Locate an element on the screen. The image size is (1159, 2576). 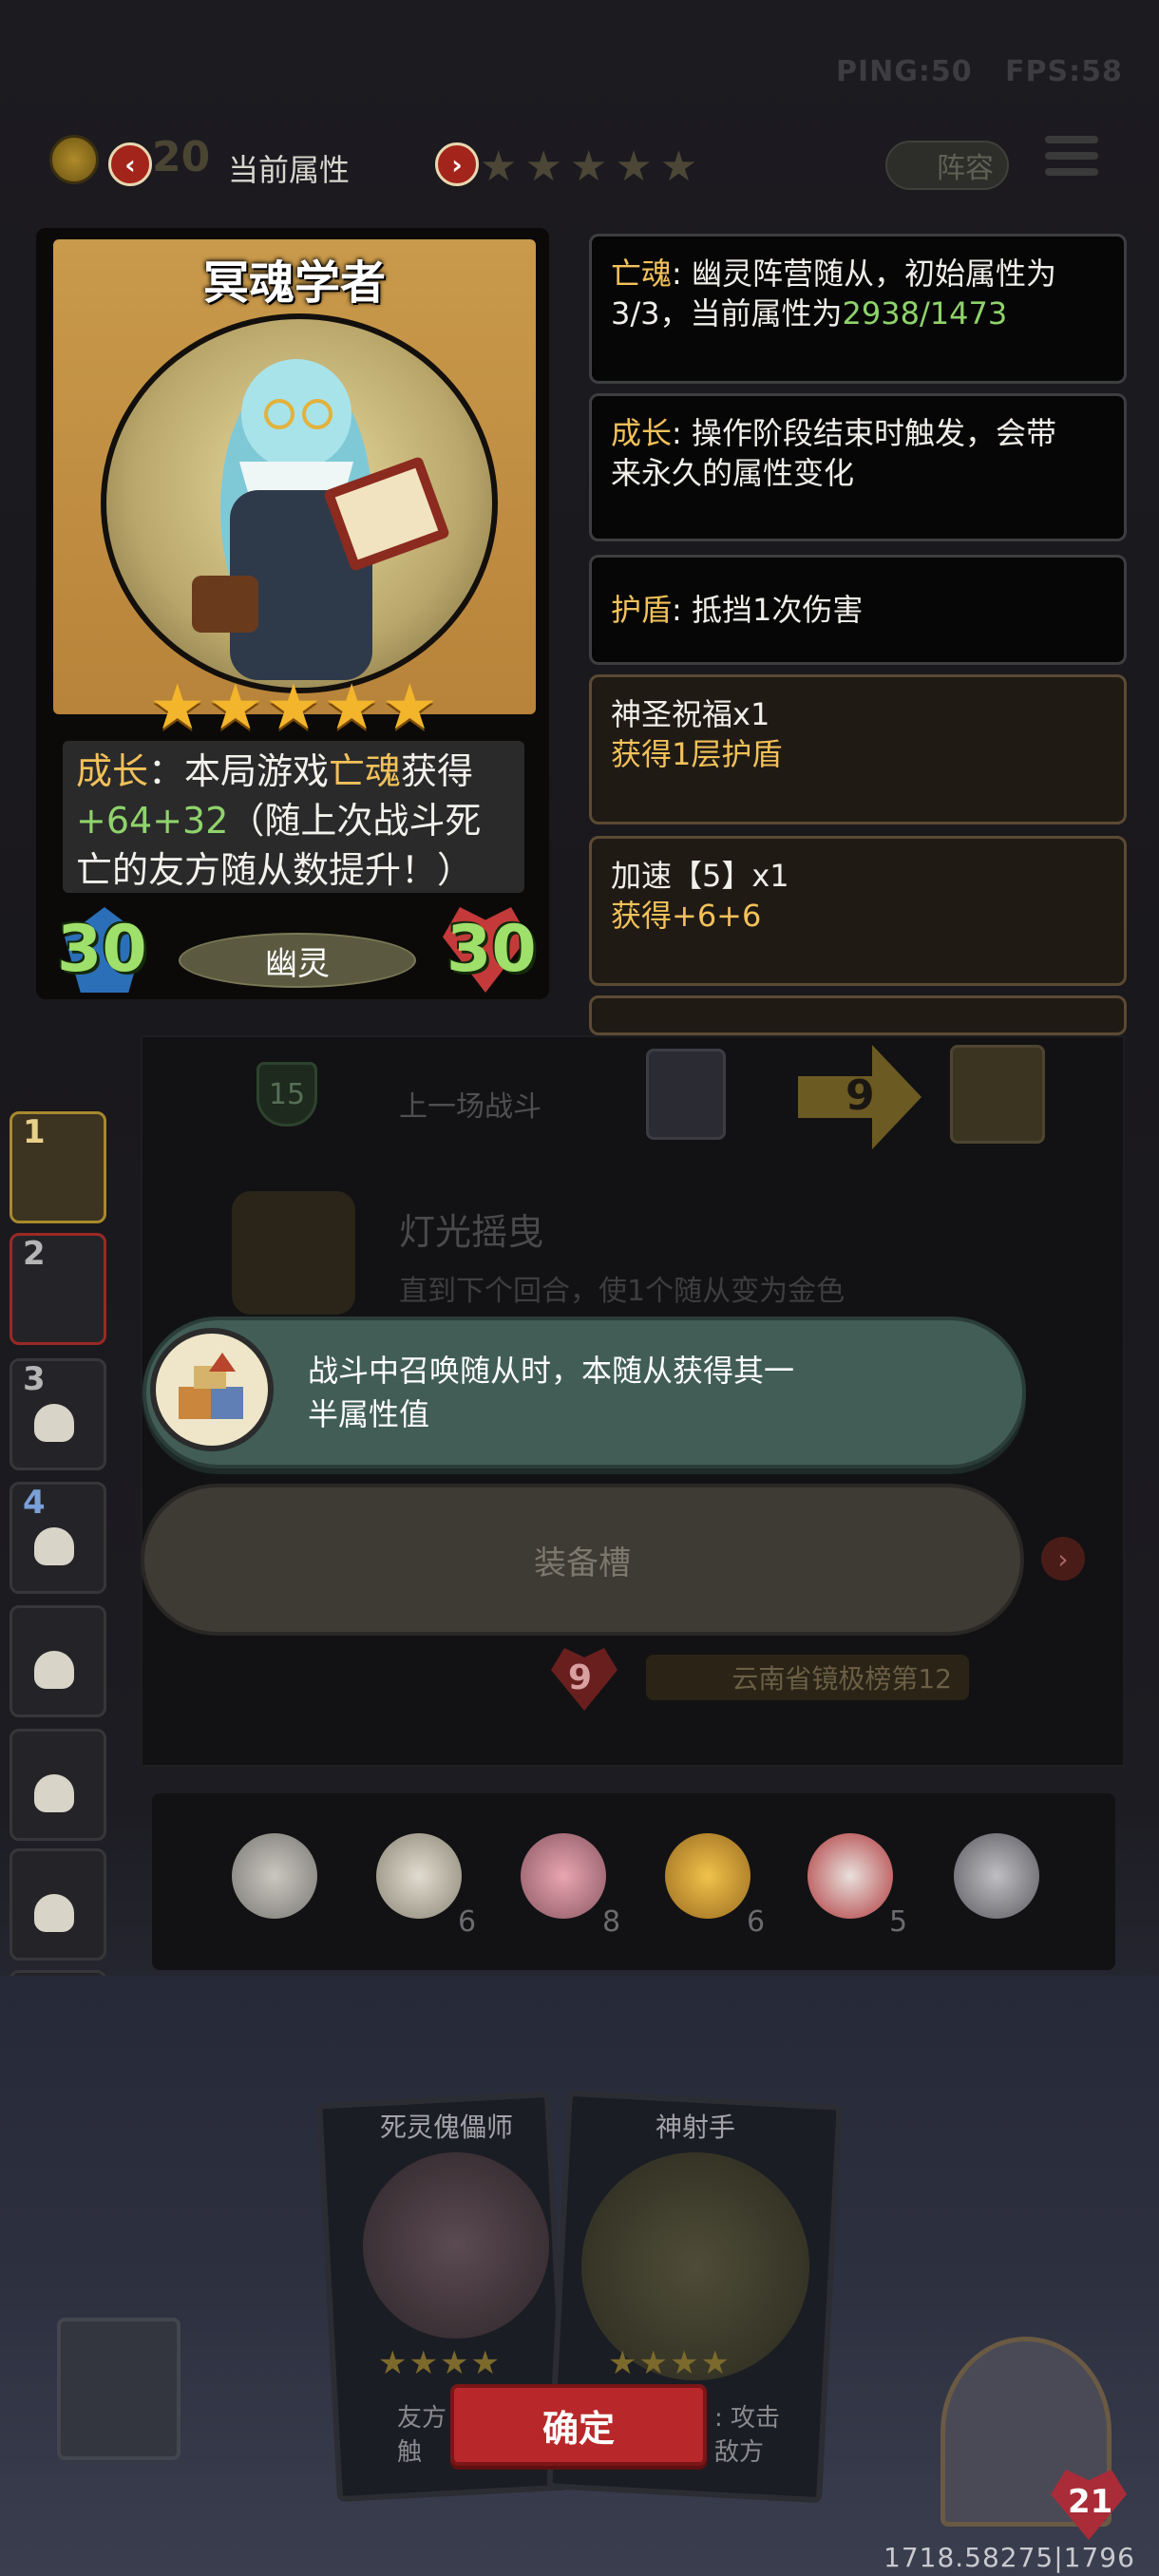
lantern-icon is located at coordinates (293, 1253).